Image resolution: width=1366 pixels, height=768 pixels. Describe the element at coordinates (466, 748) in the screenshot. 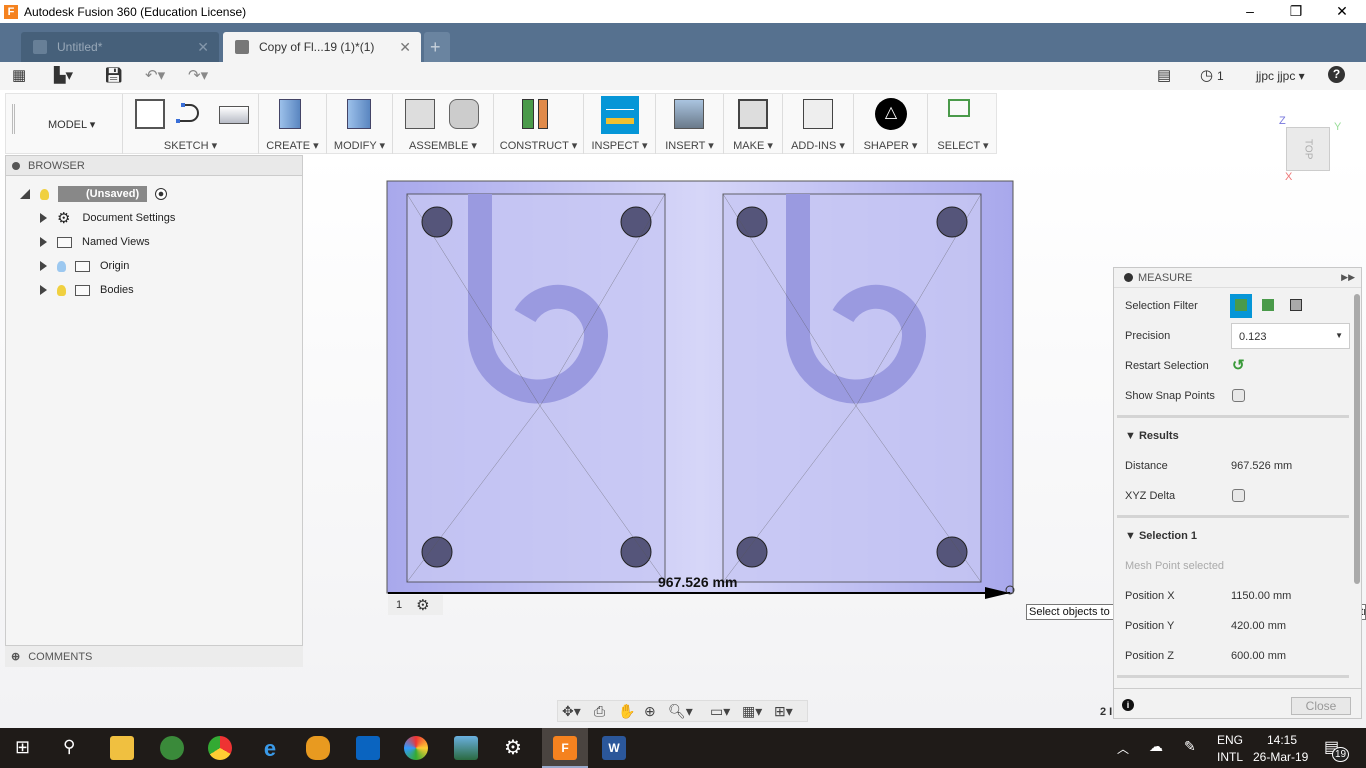

I see `photos-icon` at that location.